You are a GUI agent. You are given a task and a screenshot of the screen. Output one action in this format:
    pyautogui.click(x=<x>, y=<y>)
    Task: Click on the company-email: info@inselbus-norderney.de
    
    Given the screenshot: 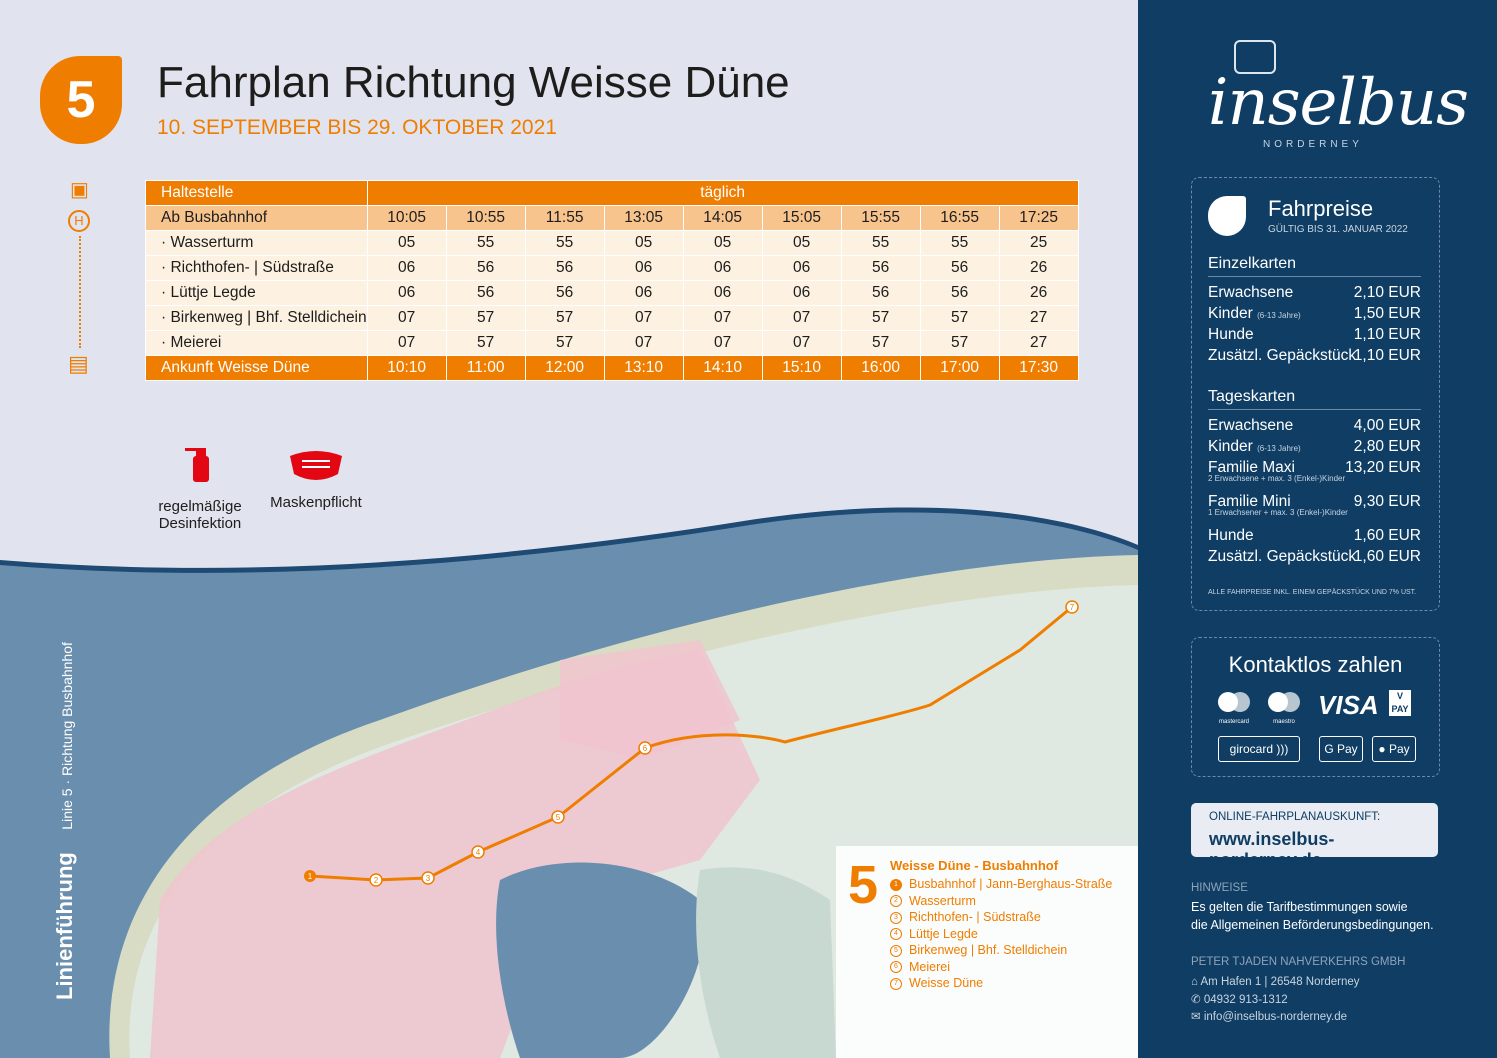 What is the action you would take?
    pyautogui.click(x=1275, y=1017)
    